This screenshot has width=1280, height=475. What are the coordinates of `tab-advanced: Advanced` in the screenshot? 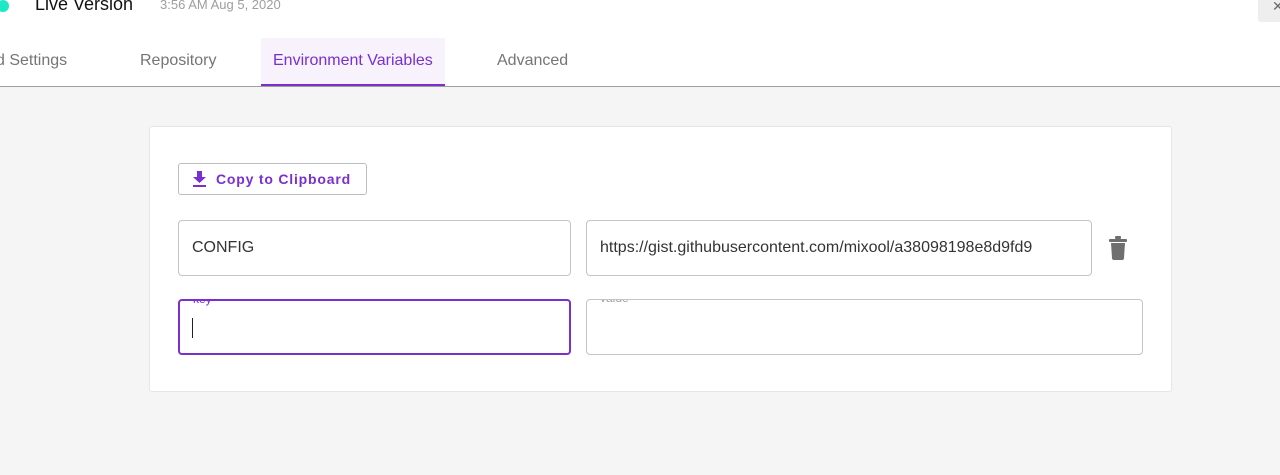 It's located at (532, 62).